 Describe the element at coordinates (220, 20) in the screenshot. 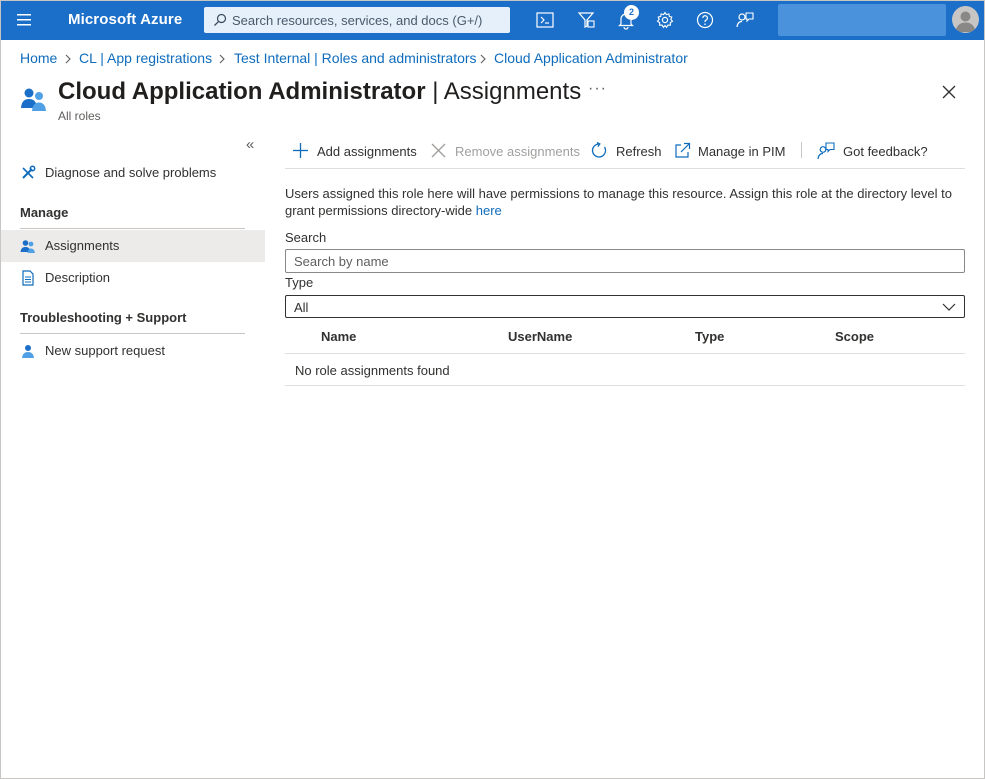

I see `search-icon` at that location.